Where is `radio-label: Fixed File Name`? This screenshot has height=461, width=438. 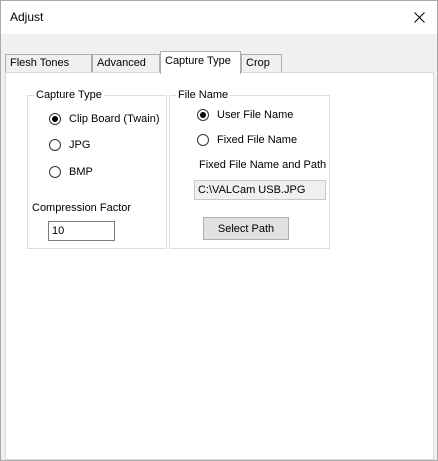
radio-label: Fixed File Name is located at coordinates (257, 140).